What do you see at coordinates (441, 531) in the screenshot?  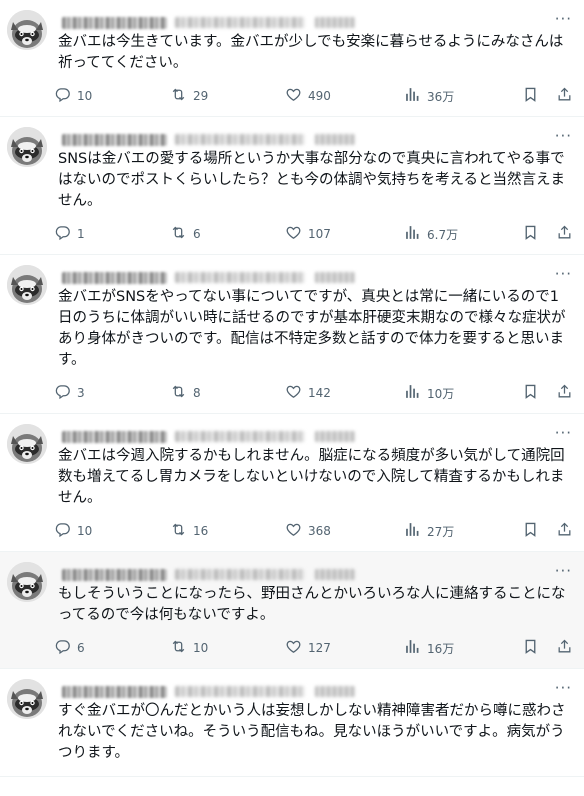 I see `view-count: 27万` at bounding box center [441, 531].